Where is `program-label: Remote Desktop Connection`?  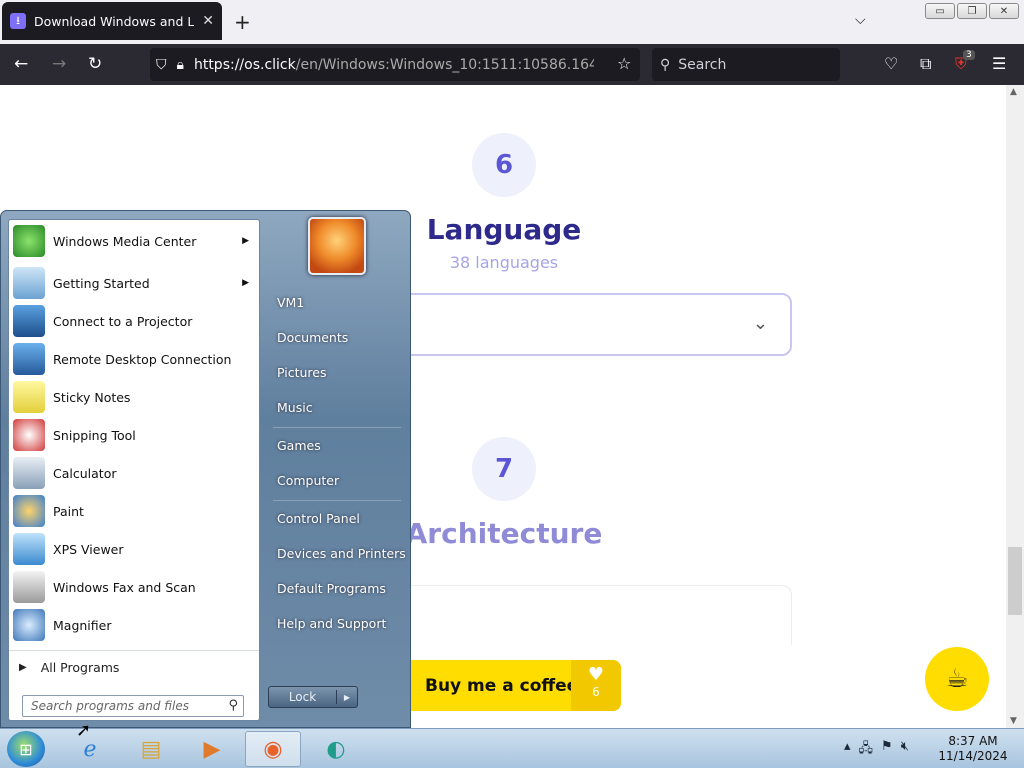 program-label: Remote Desktop Connection is located at coordinates (142, 359).